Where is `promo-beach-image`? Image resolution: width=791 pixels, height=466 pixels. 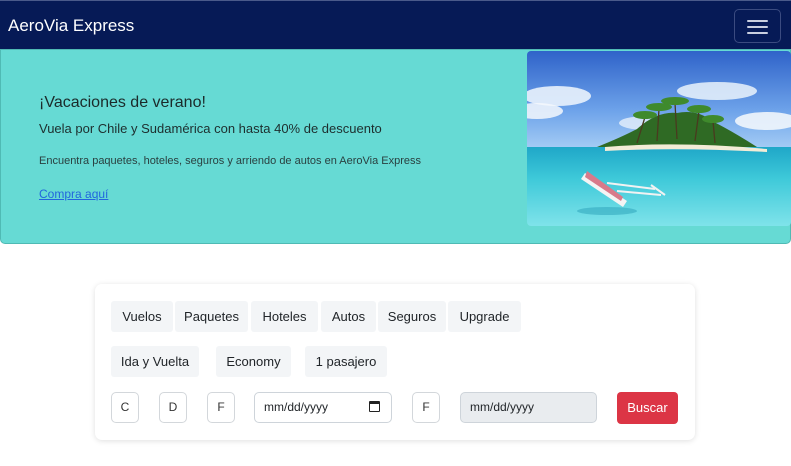
promo-beach-image is located at coordinates (659, 138).